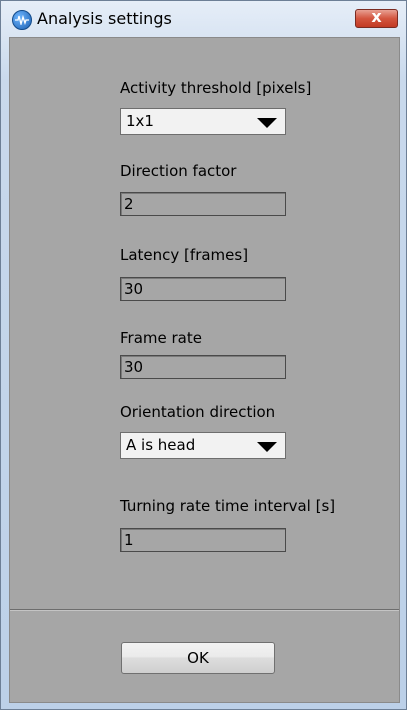 This screenshot has height=710, width=409. I want to click on orientation-direction-value: A is head, so click(161, 445).